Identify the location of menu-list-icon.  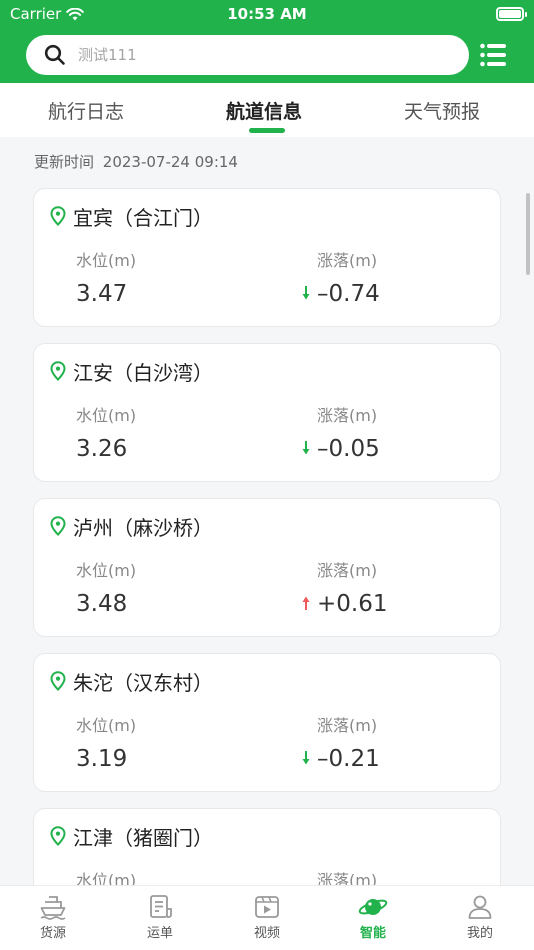
(493, 55).